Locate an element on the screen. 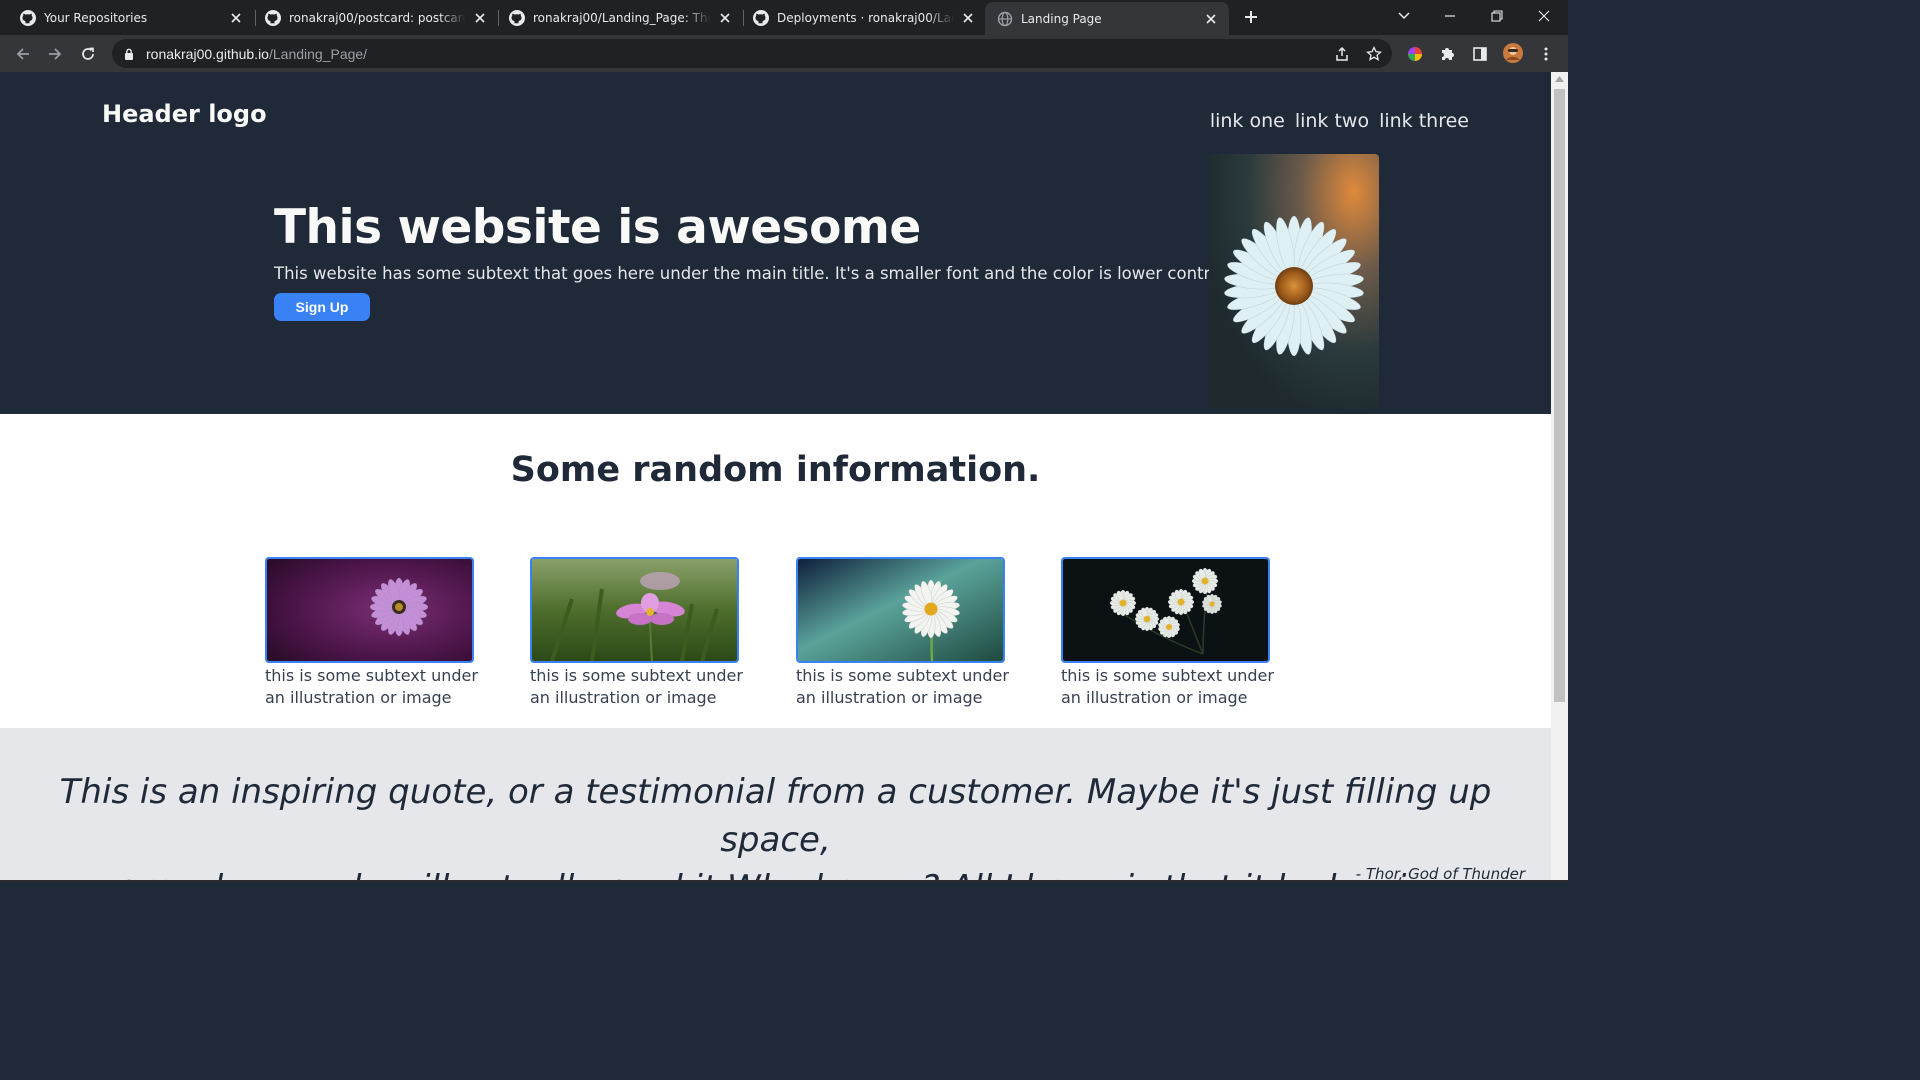  page-scrollbar is located at coordinates (1559, 476).